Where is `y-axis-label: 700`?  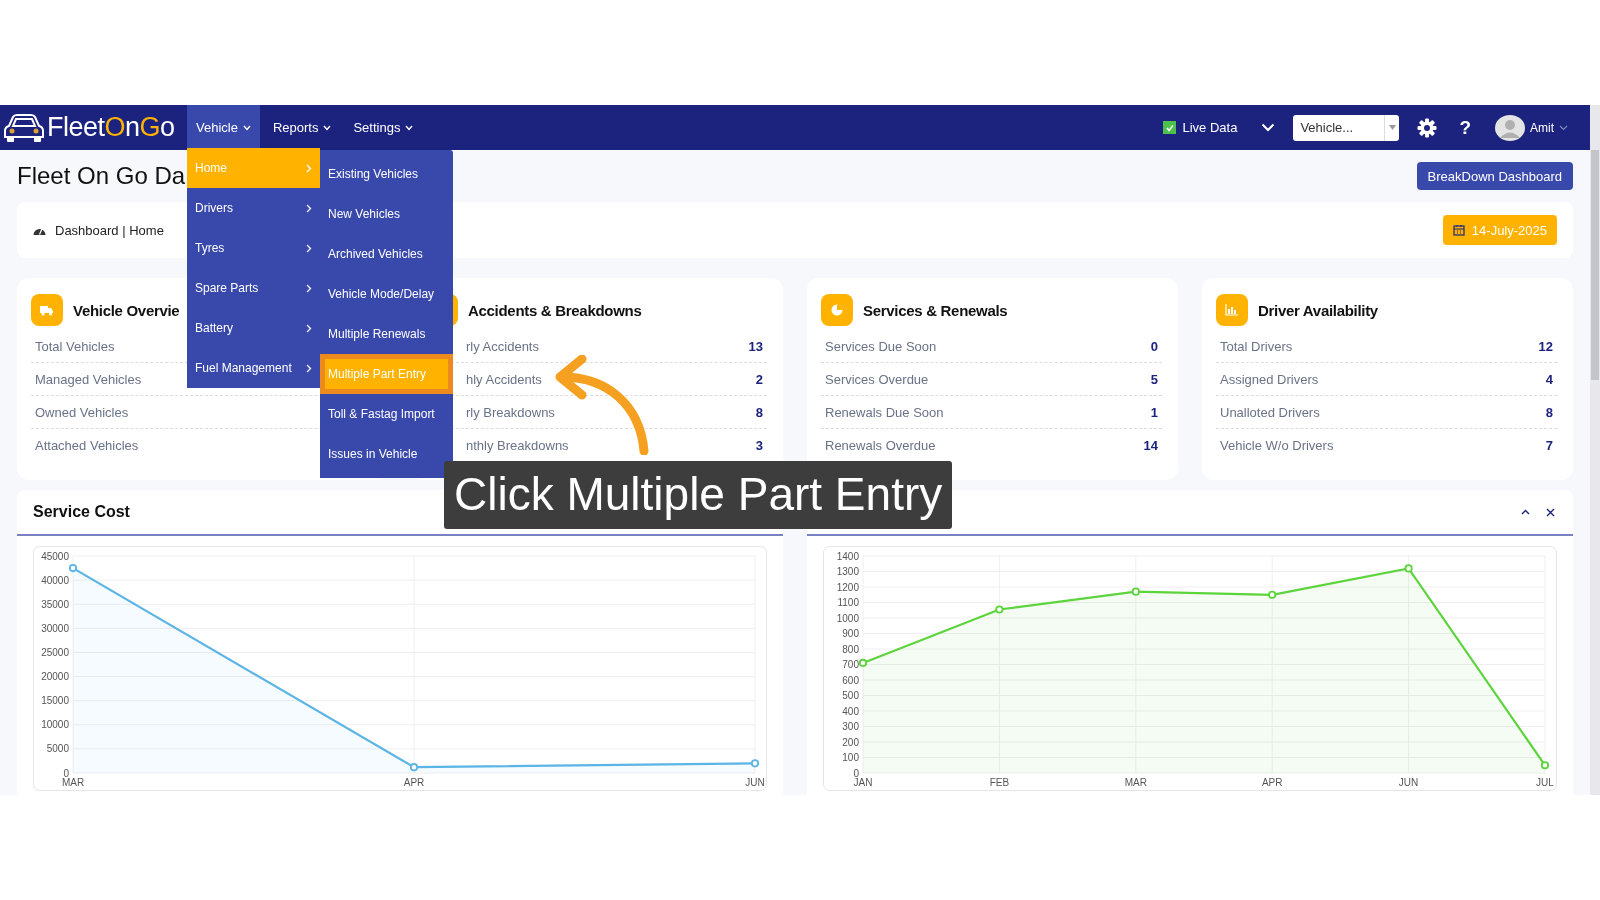
y-axis-label: 700 is located at coordinates (850, 664).